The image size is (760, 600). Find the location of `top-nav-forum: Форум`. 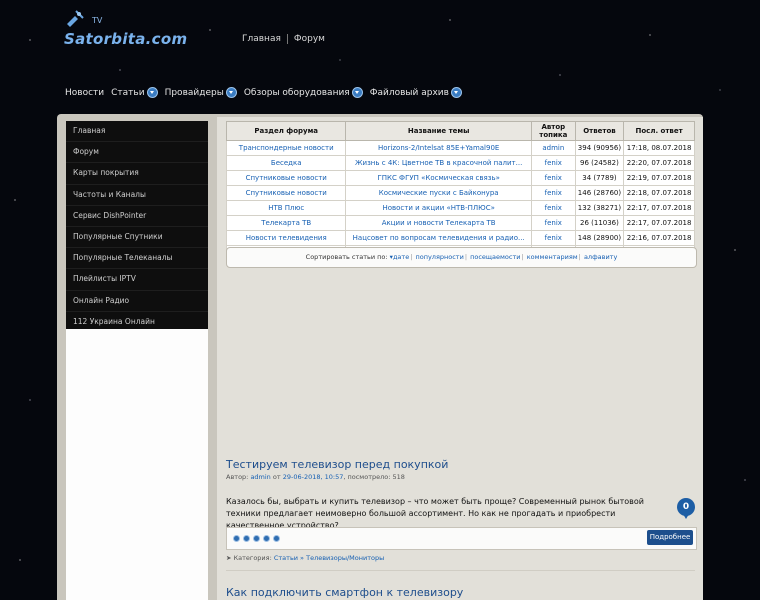

top-nav-forum: Форум is located at coordinates (309, 39).